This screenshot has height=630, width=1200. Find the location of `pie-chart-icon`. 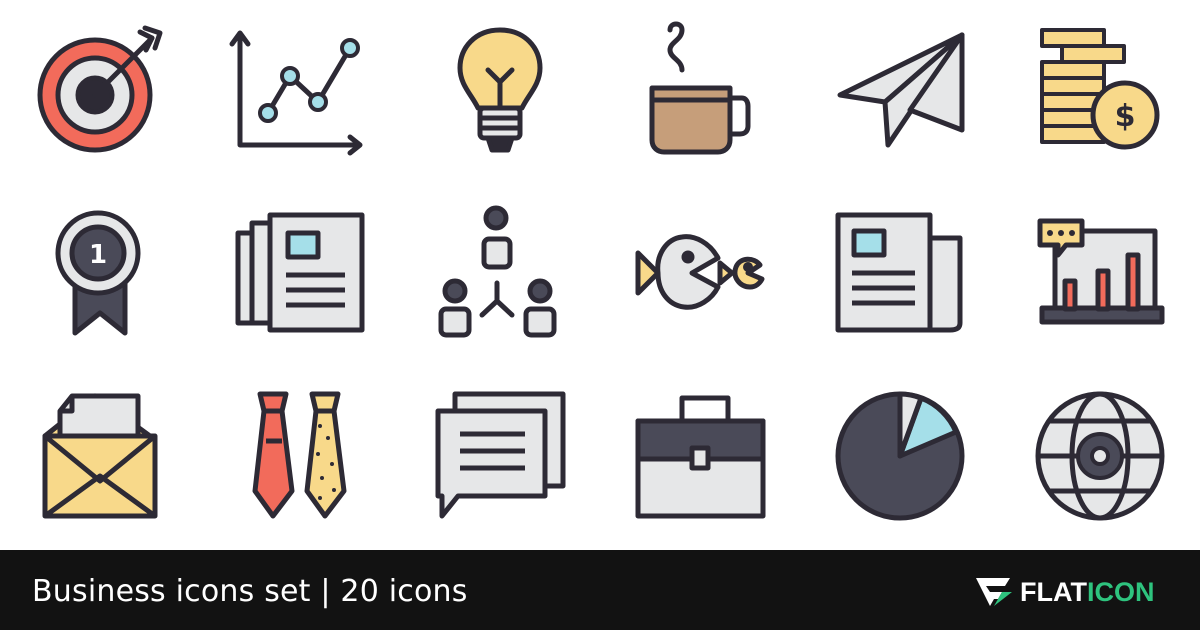

pie-chart-icon is located at coordinates (900, 457).